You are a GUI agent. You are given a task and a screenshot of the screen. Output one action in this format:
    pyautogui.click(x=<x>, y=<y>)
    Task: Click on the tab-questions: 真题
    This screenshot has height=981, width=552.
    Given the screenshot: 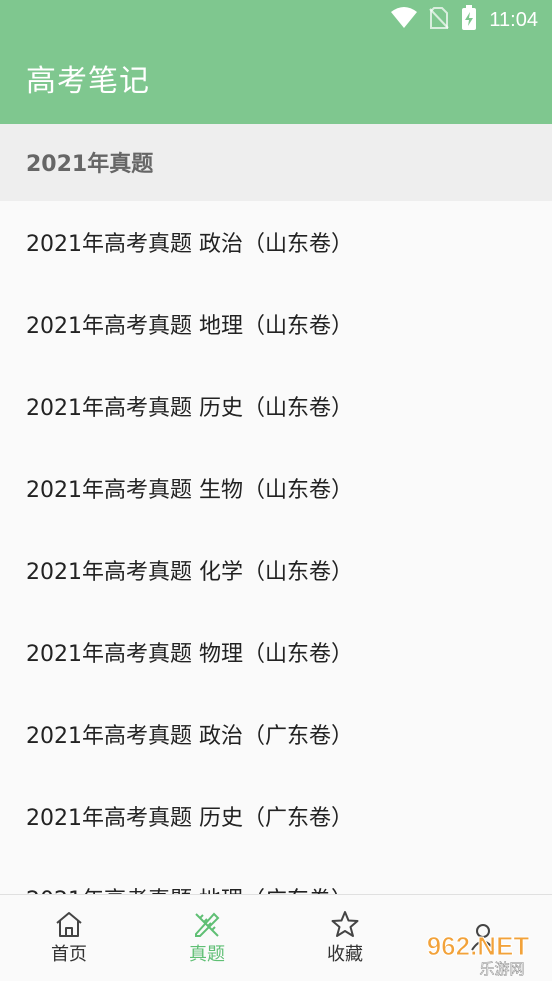 What is the action you would take?
    pyautogui.click(x=207, y=938)
    